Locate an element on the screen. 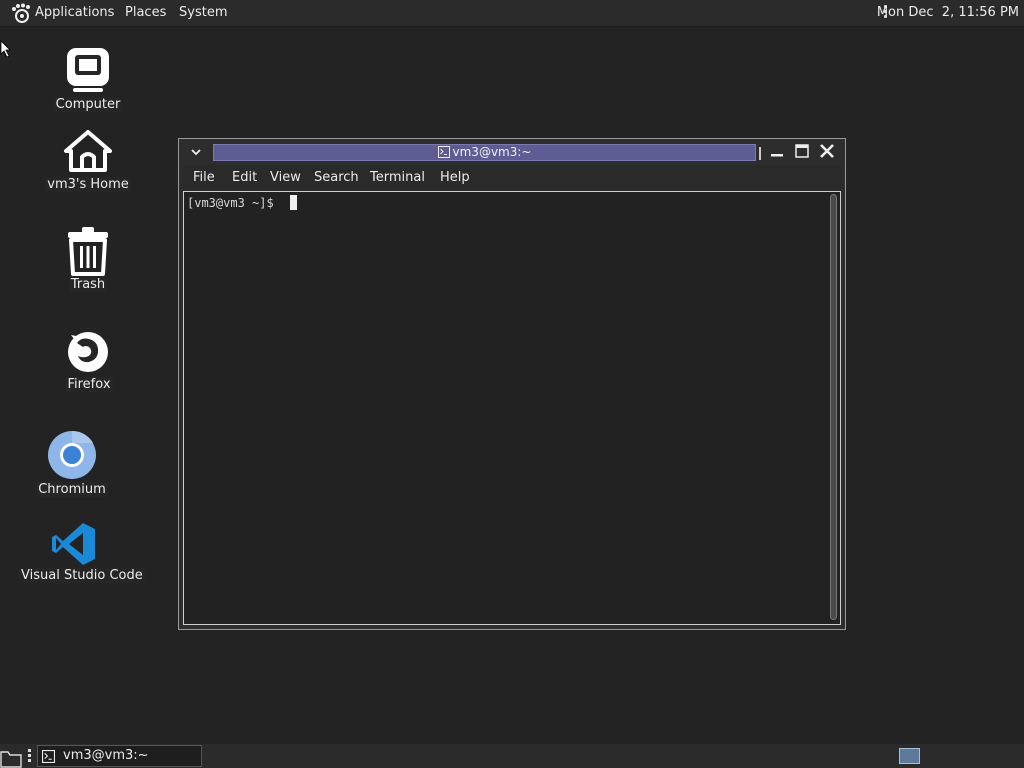  taskbar-item-label: vm3@vm3:~ is located at coordinates (106, 755).